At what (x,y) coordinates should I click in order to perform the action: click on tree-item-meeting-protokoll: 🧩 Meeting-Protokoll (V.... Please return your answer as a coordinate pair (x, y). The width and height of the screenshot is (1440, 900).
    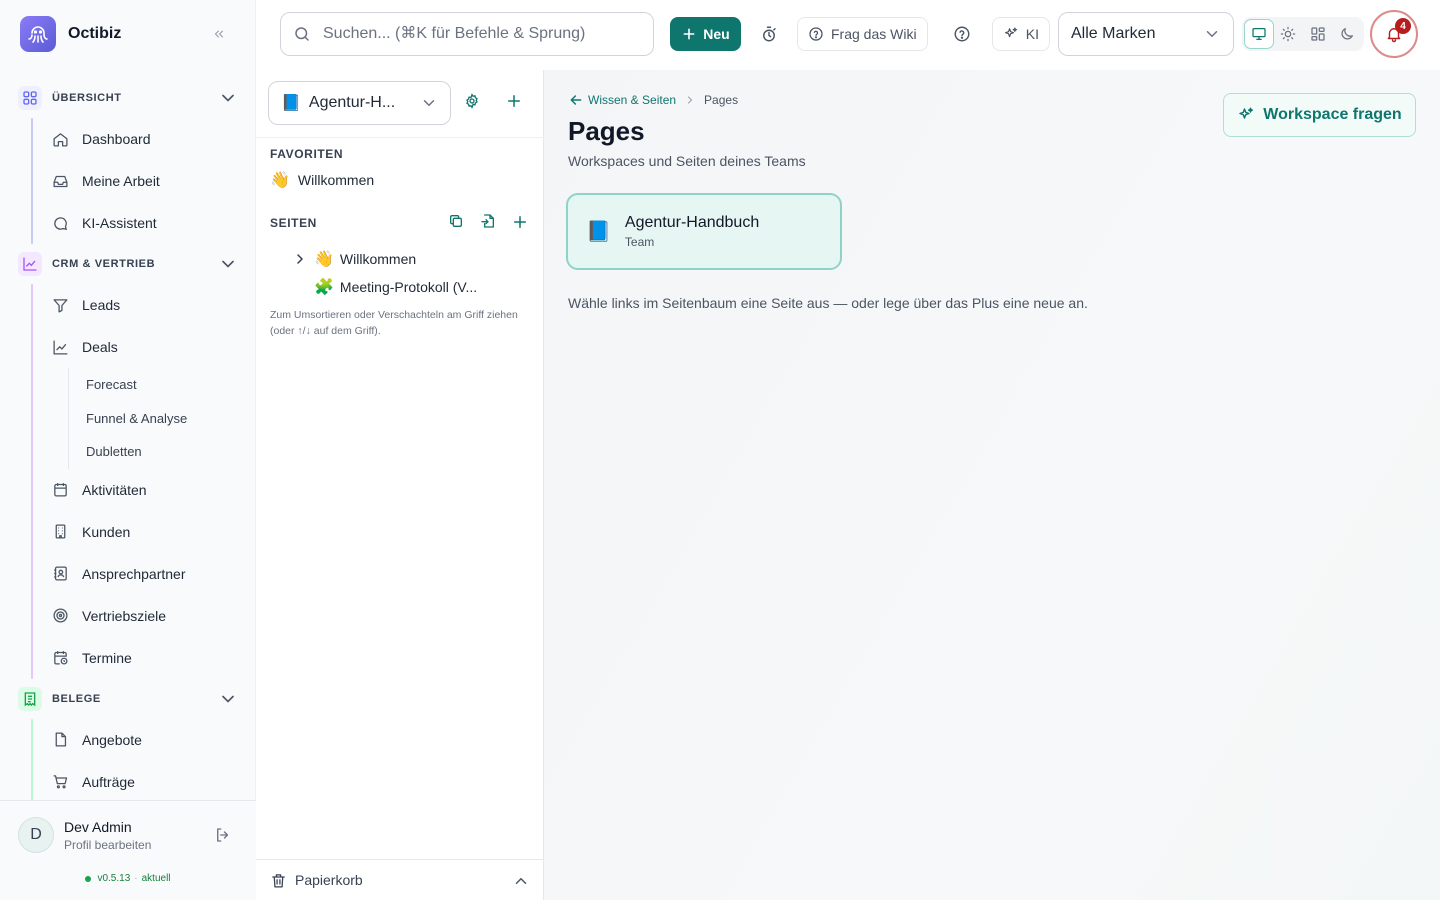
    Looking at the image, I should click on (395, 287).